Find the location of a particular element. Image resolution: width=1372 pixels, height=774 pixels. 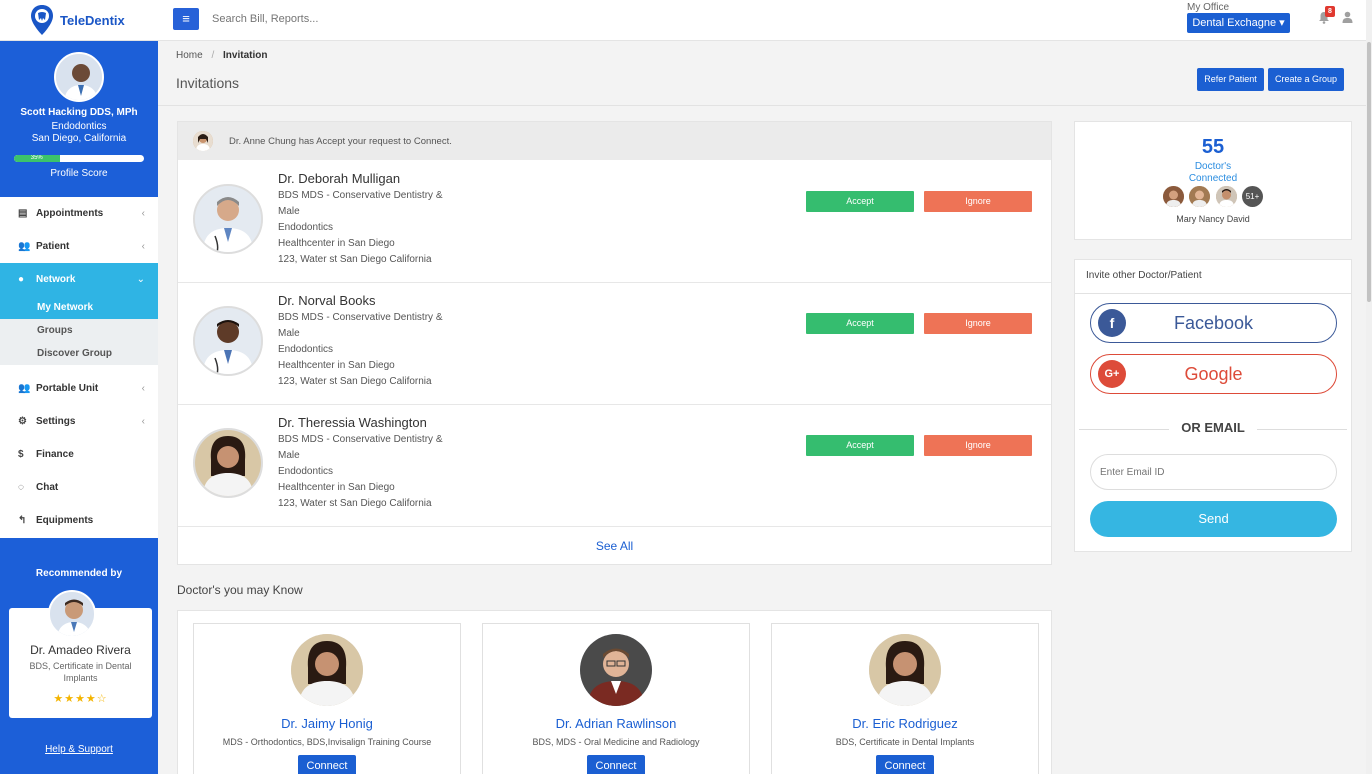

sidebar-item-label: Settings is located at coordinates (56, 421).